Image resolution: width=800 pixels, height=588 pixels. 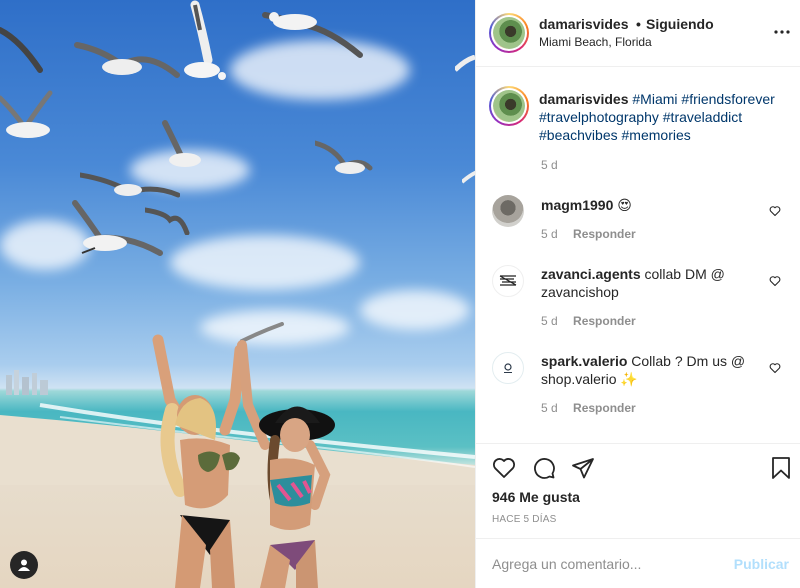 What do you see at coordinates (578, 135) in the screenshot?
I see `hashtag-link: #beachvibes` at bounding box center [578, 135].